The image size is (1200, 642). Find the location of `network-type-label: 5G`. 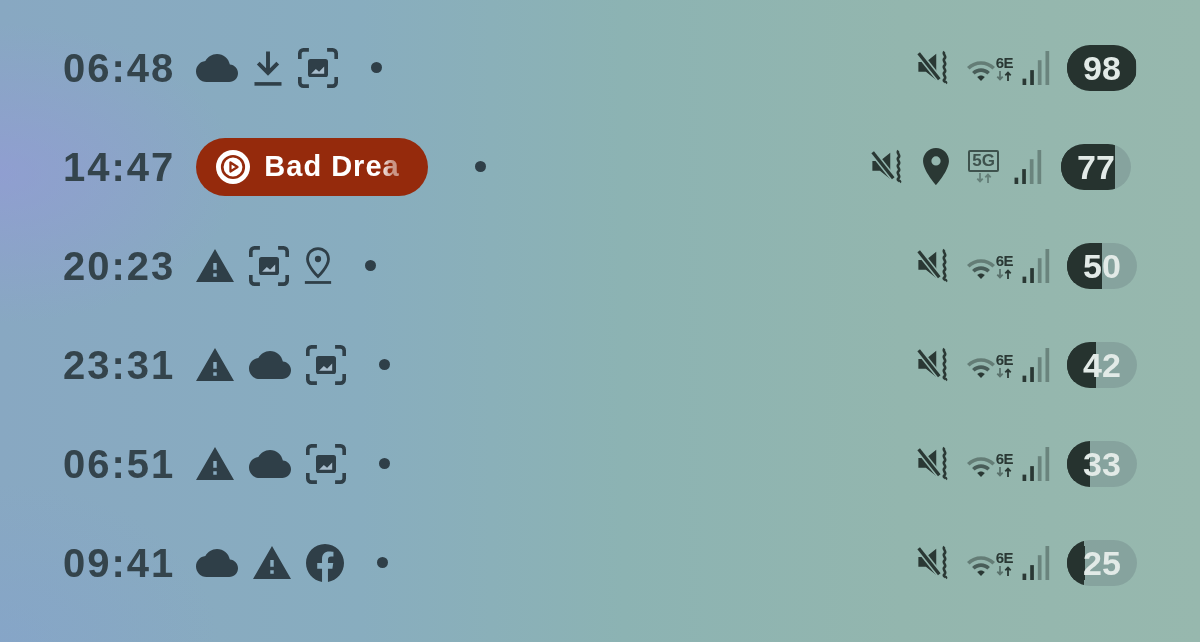

network-type-label: 5G is located at coordinates (983, 161).